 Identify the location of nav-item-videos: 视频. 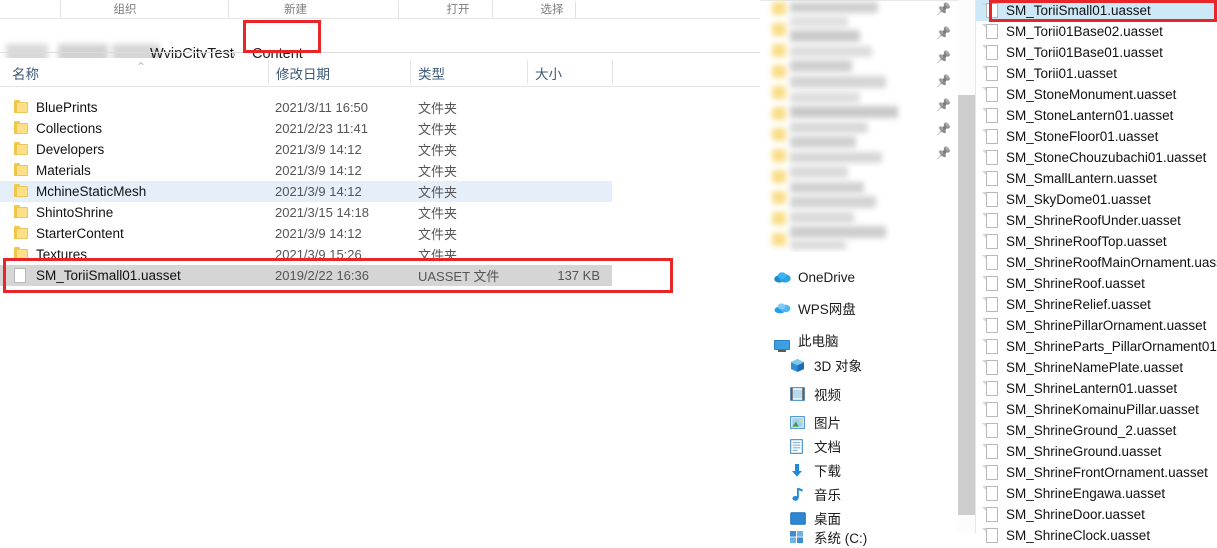
(800, 394).